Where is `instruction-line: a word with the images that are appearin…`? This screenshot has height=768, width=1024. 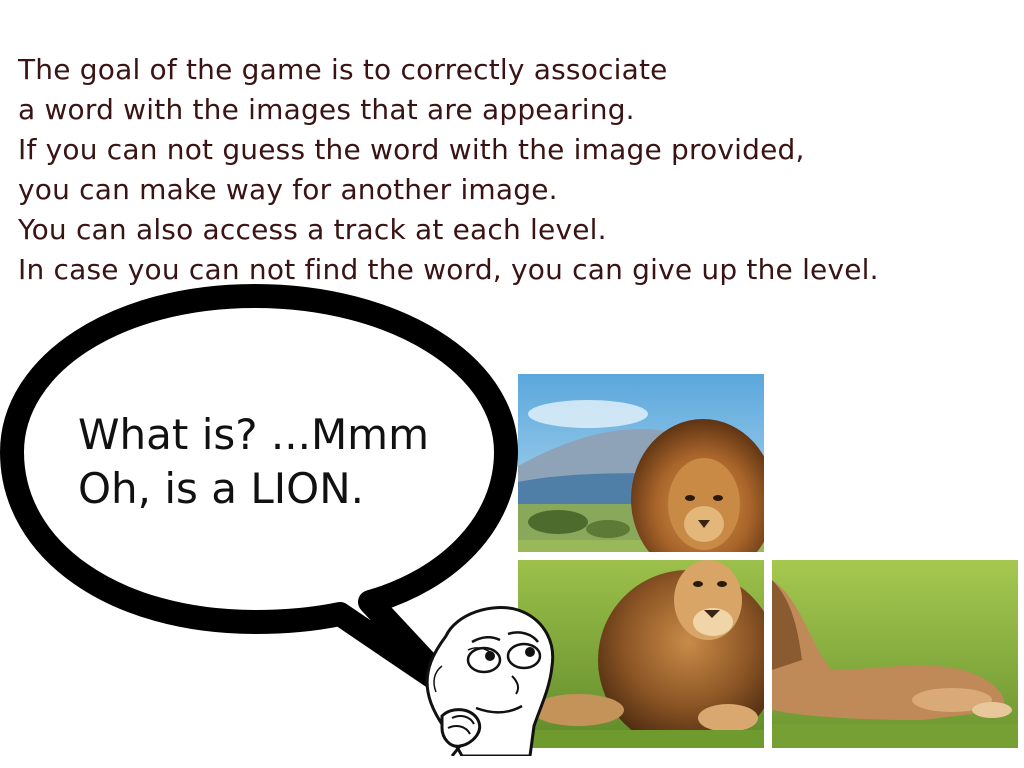
instruction-line: a word with the images that are appearin… is located at coordinates (326, 109).